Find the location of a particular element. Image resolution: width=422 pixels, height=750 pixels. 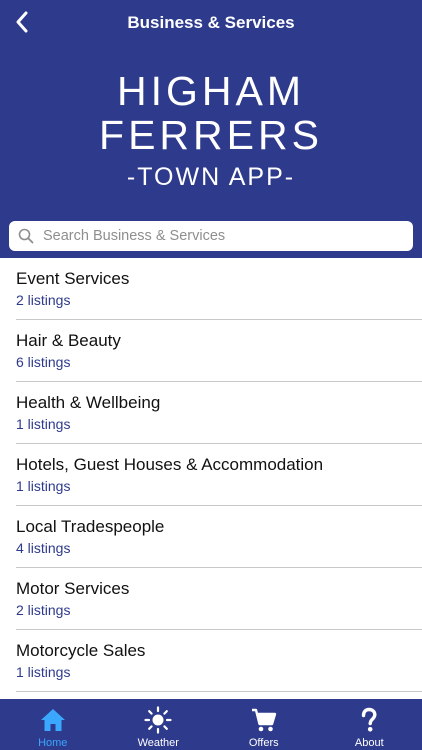

tab-label: About is located at coordinates (369, 743).